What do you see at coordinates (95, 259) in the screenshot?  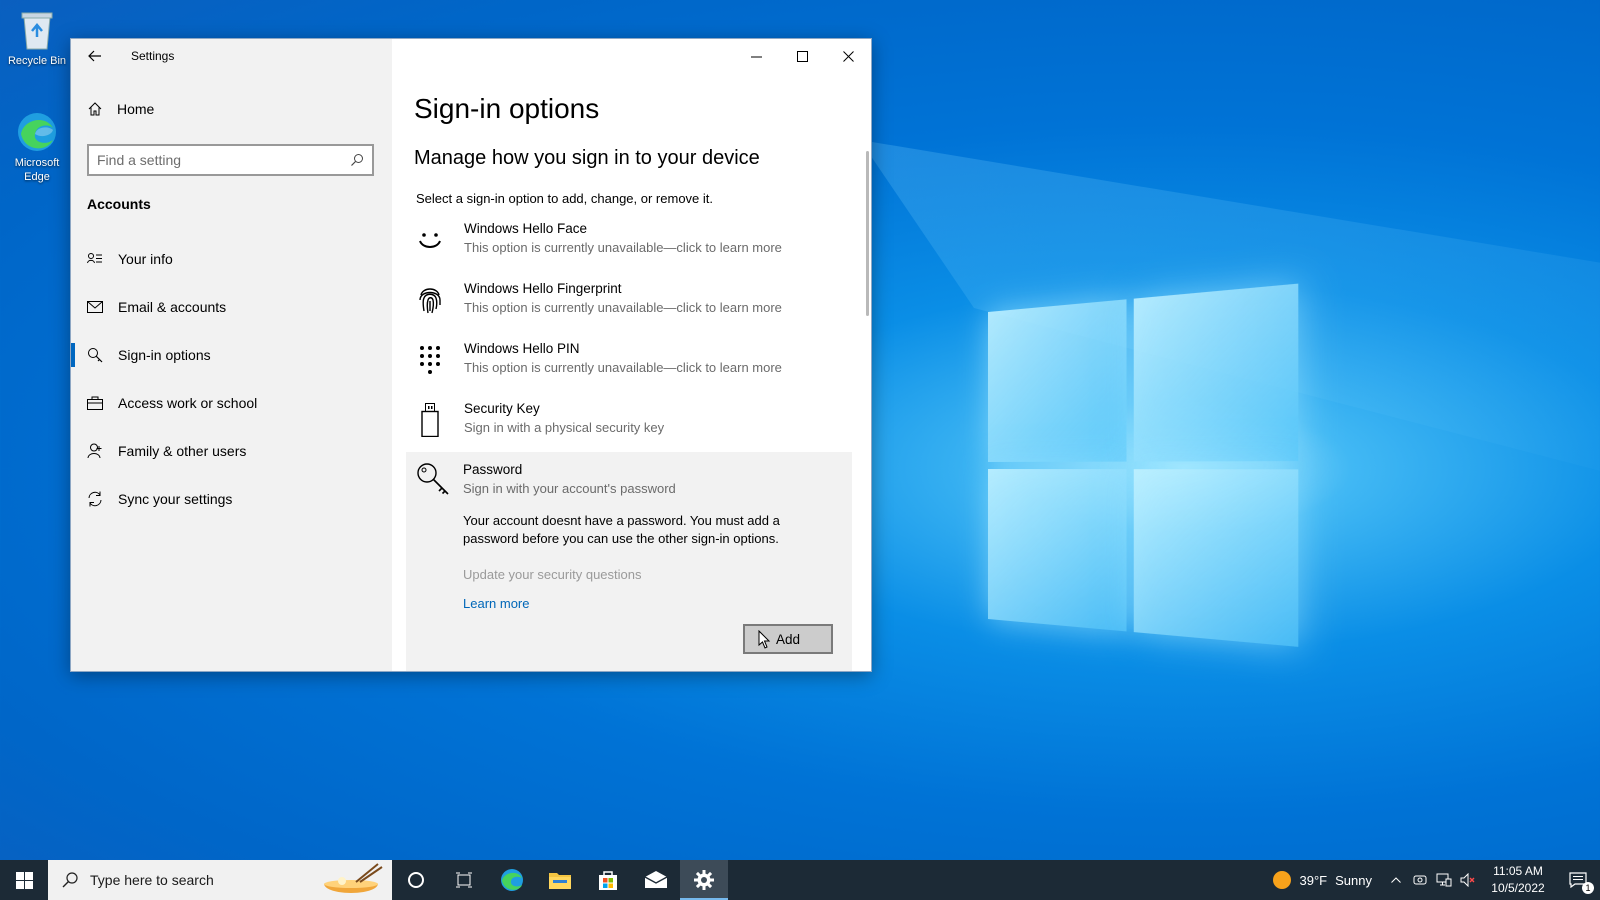 I see `contact-icon` at bounding box center [95, 259].